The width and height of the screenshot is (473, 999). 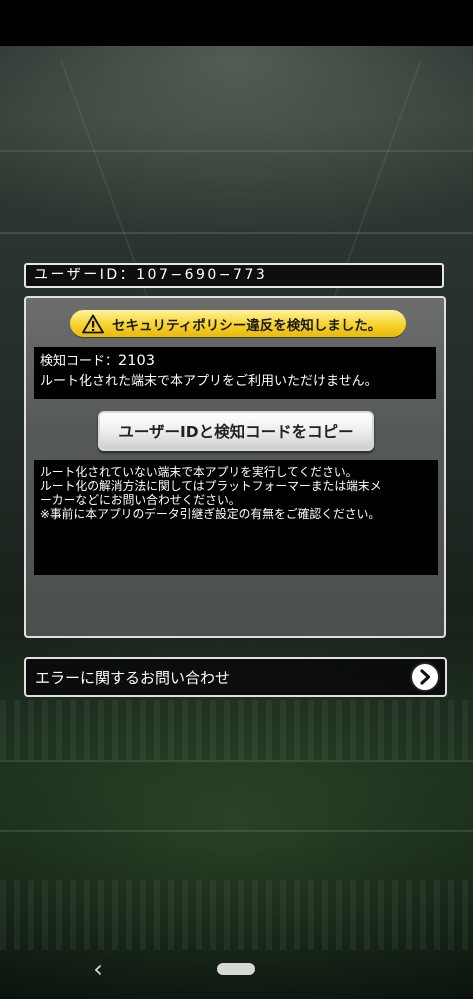 What do you see at coordinates (199, 472) in the screenshot?
I see `instruction-line: ルート化されていない端末で本アプリを実行してください。` at bounding box center [199, 472].